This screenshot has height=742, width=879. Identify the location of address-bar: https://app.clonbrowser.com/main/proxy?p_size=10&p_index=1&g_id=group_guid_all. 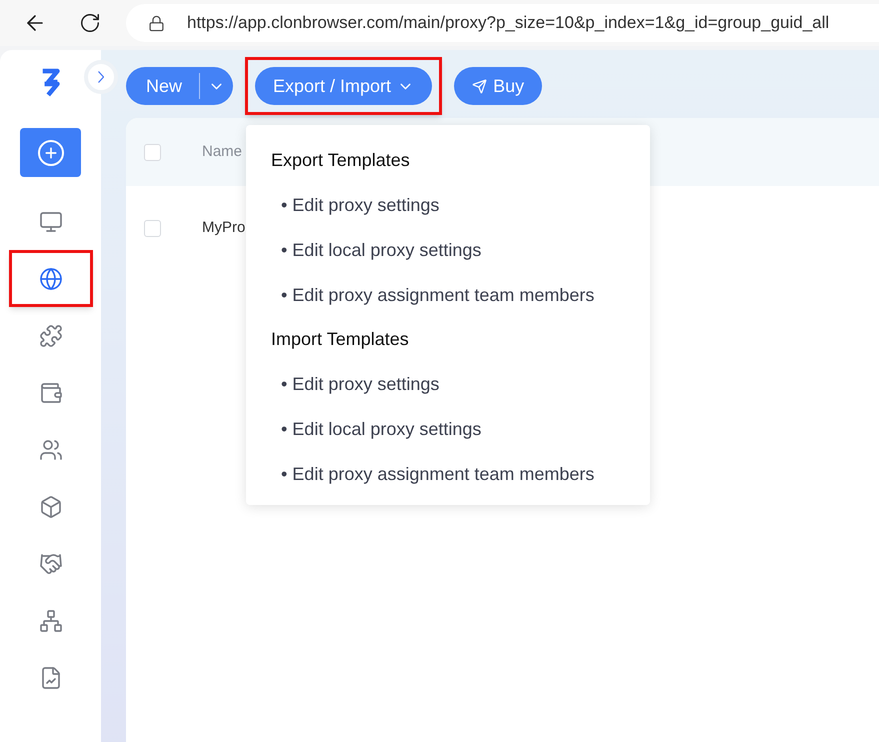
(502, 23).